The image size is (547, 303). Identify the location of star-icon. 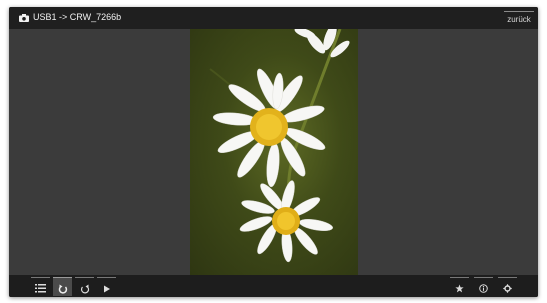
(459, 286).